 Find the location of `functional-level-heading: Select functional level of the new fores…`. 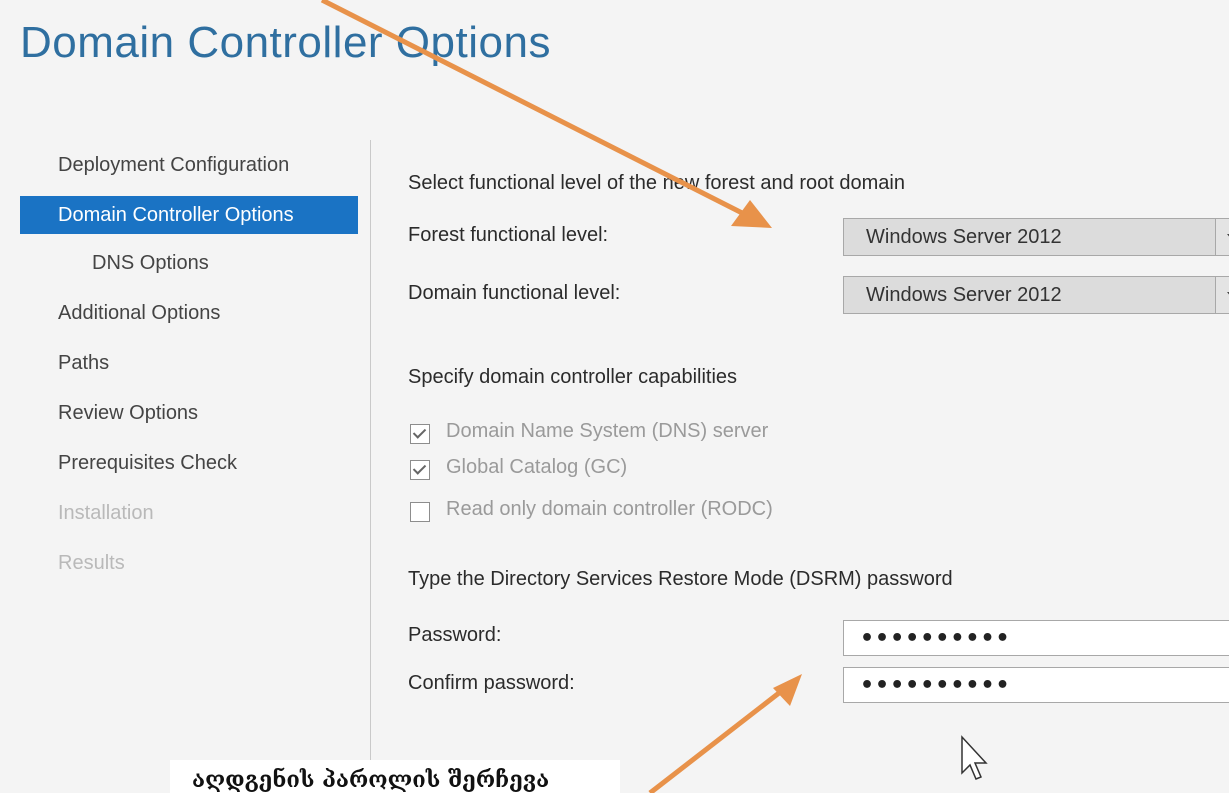

functional-level-heading: Select functional level of the new fores… is located at coordinates (656, 183).